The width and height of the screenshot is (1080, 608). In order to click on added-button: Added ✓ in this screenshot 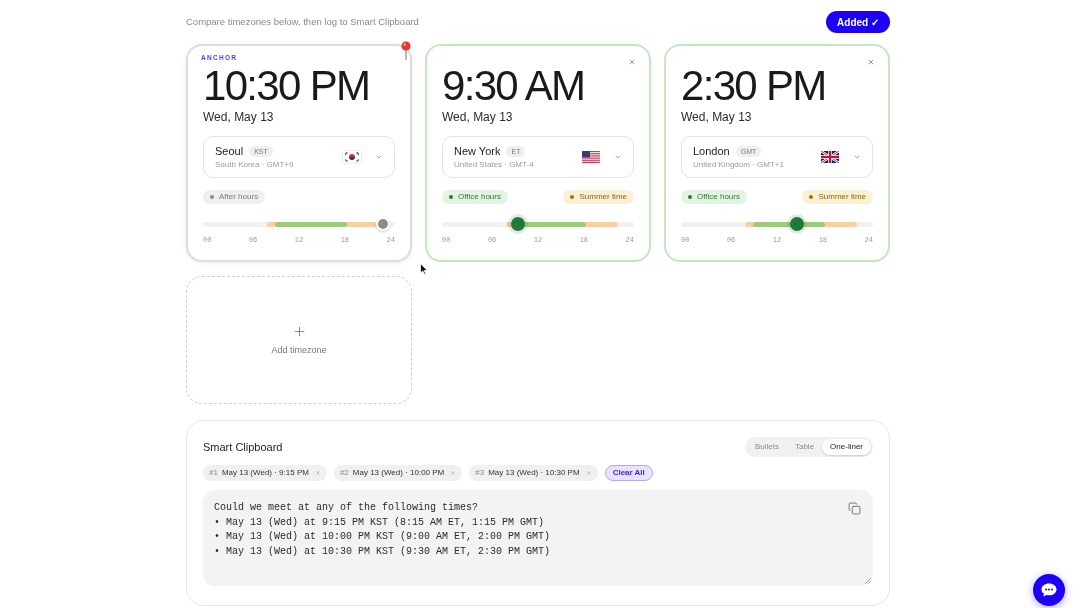, I will do `click(858, 22)`.